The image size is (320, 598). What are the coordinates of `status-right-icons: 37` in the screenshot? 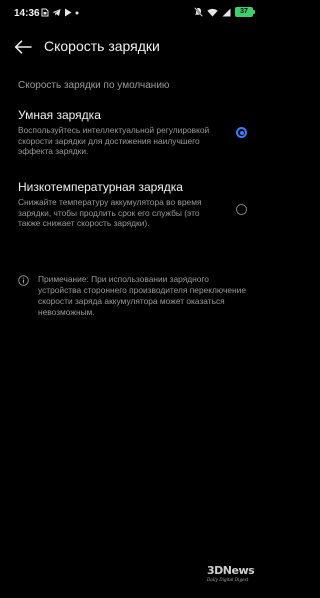 It's located at (224, 12).